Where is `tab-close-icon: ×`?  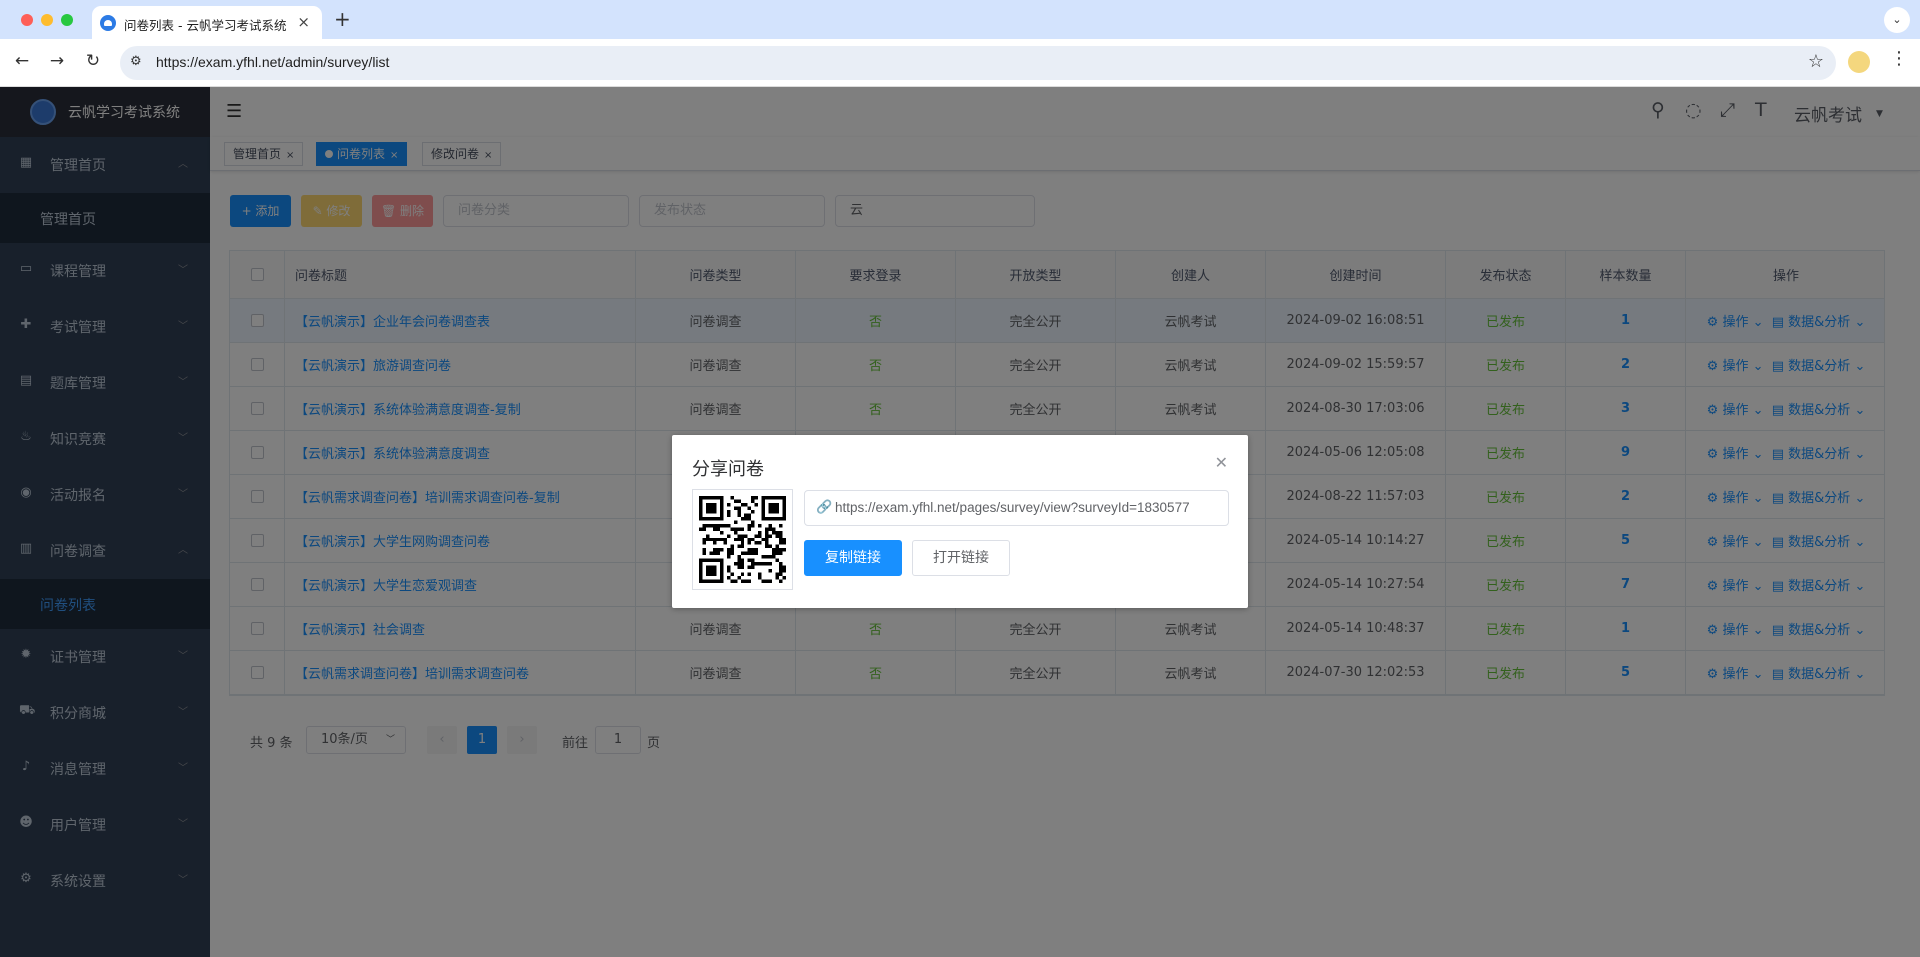 tab-close-icon: × is located at coordinates (303, 22).